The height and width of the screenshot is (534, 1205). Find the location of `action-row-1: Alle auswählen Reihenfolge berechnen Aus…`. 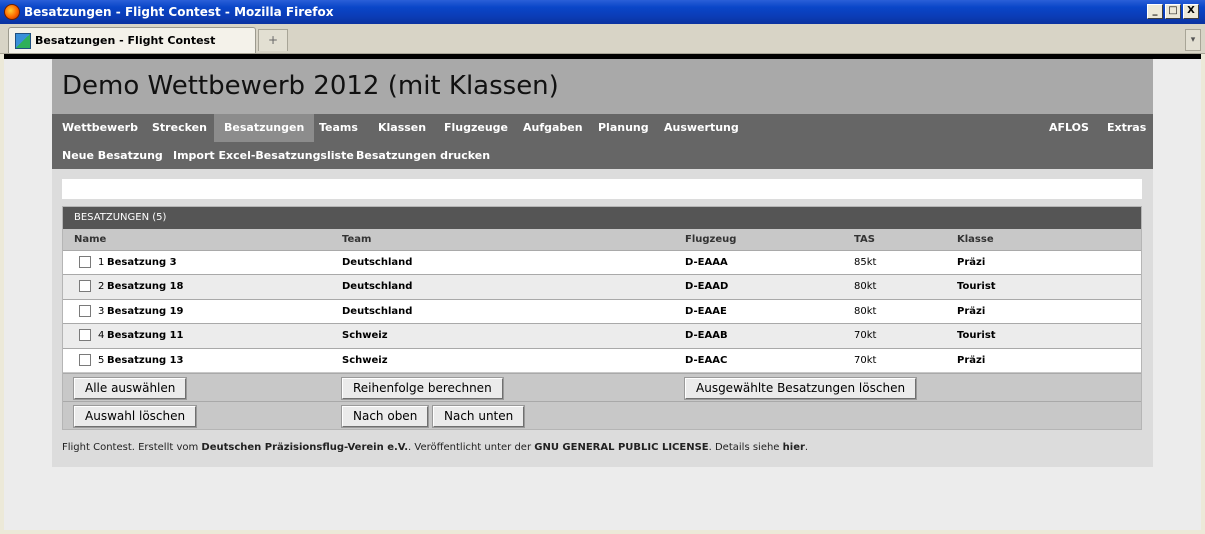

action-row-1: Alle auswählen Reihenfolge berechnen Aus… is located at coordinates (602, 387).